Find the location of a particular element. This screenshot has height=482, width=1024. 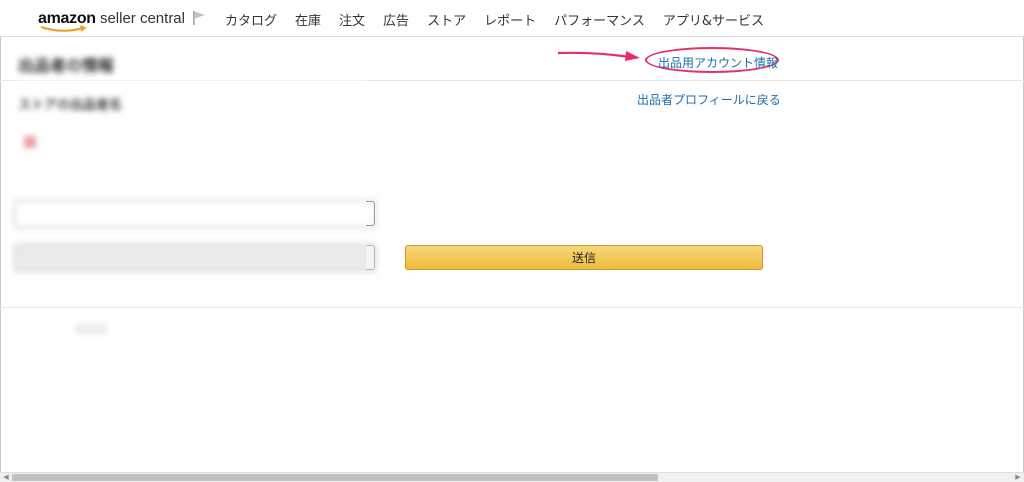

language-select is located at coordinates (91, 329).